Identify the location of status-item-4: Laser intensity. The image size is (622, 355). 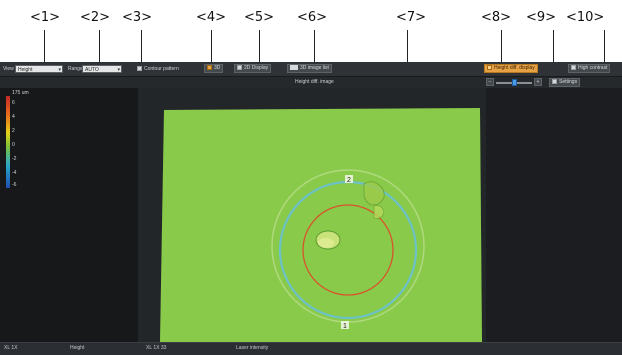
(252, 348).